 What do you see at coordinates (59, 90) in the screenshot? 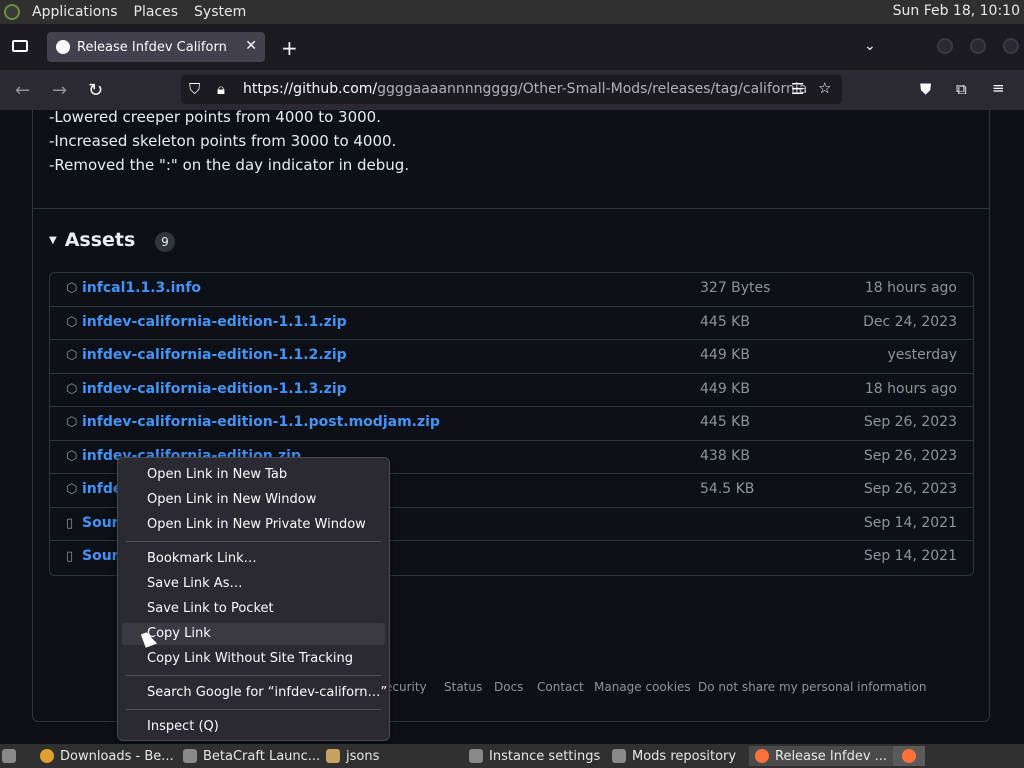
I see `forward-arrow-icon: →` at bounding box center [59, 90].